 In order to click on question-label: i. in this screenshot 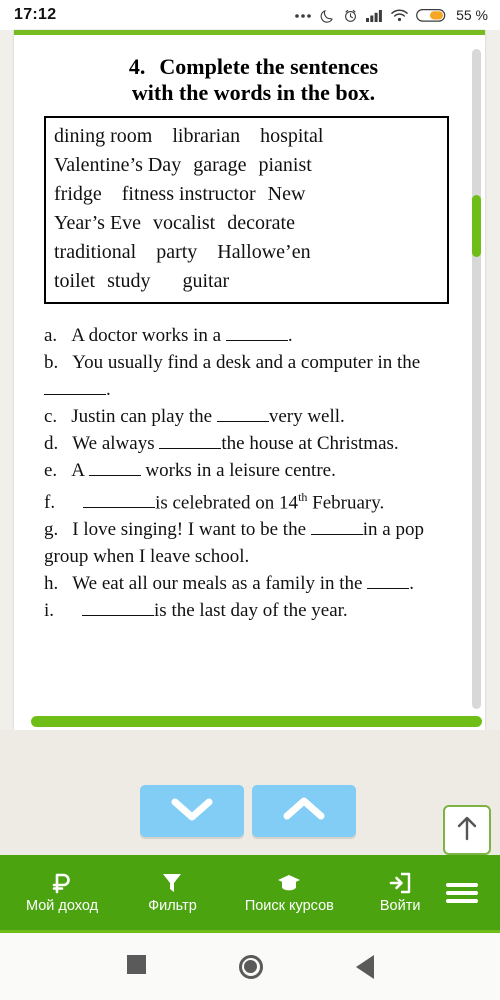, I will do `click(49, 611)`.